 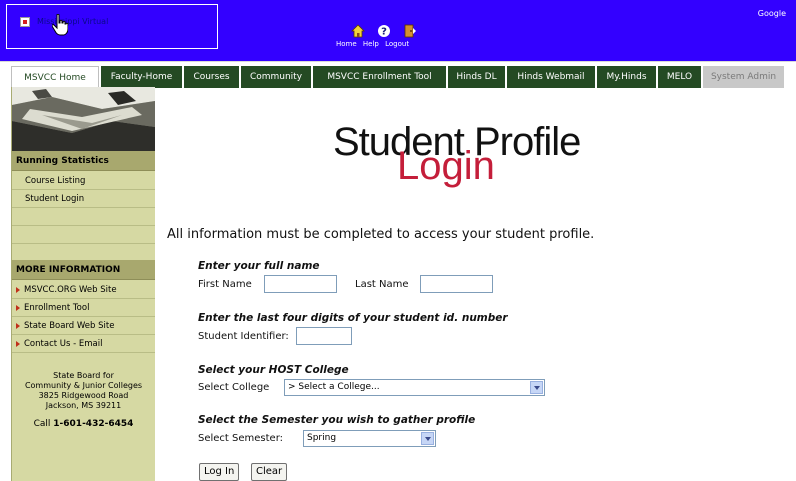 What do you see at coordinates (25, 22) in the screenshot?
I see `broken-image-icon` at bounding box center [25, 22].